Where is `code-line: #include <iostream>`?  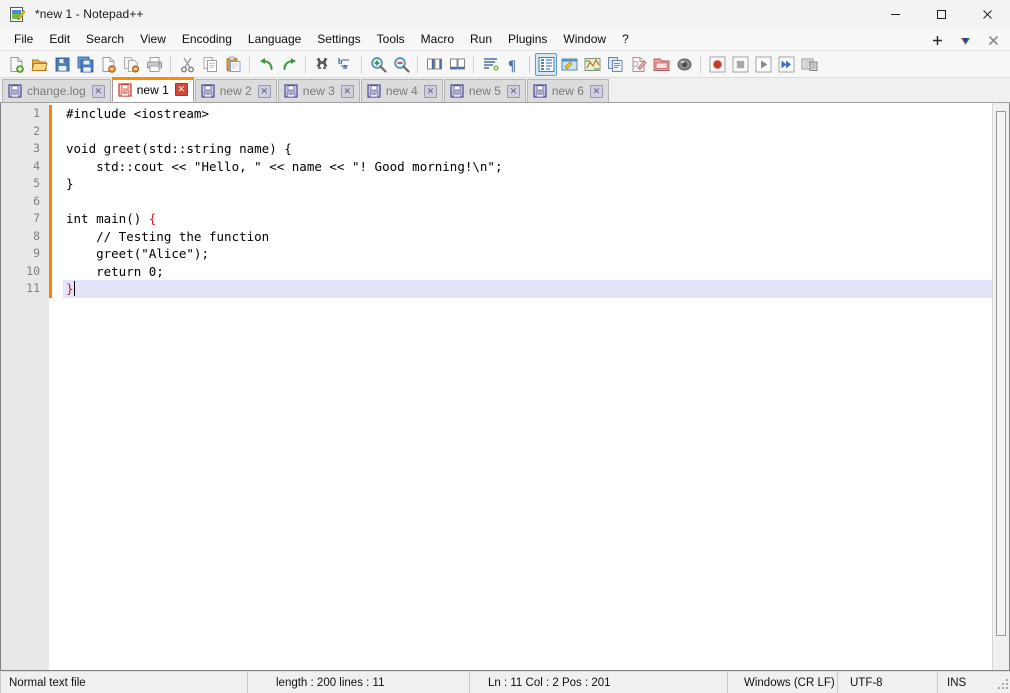 code-line: #include <iostream> is located at coordinates (536, 114).